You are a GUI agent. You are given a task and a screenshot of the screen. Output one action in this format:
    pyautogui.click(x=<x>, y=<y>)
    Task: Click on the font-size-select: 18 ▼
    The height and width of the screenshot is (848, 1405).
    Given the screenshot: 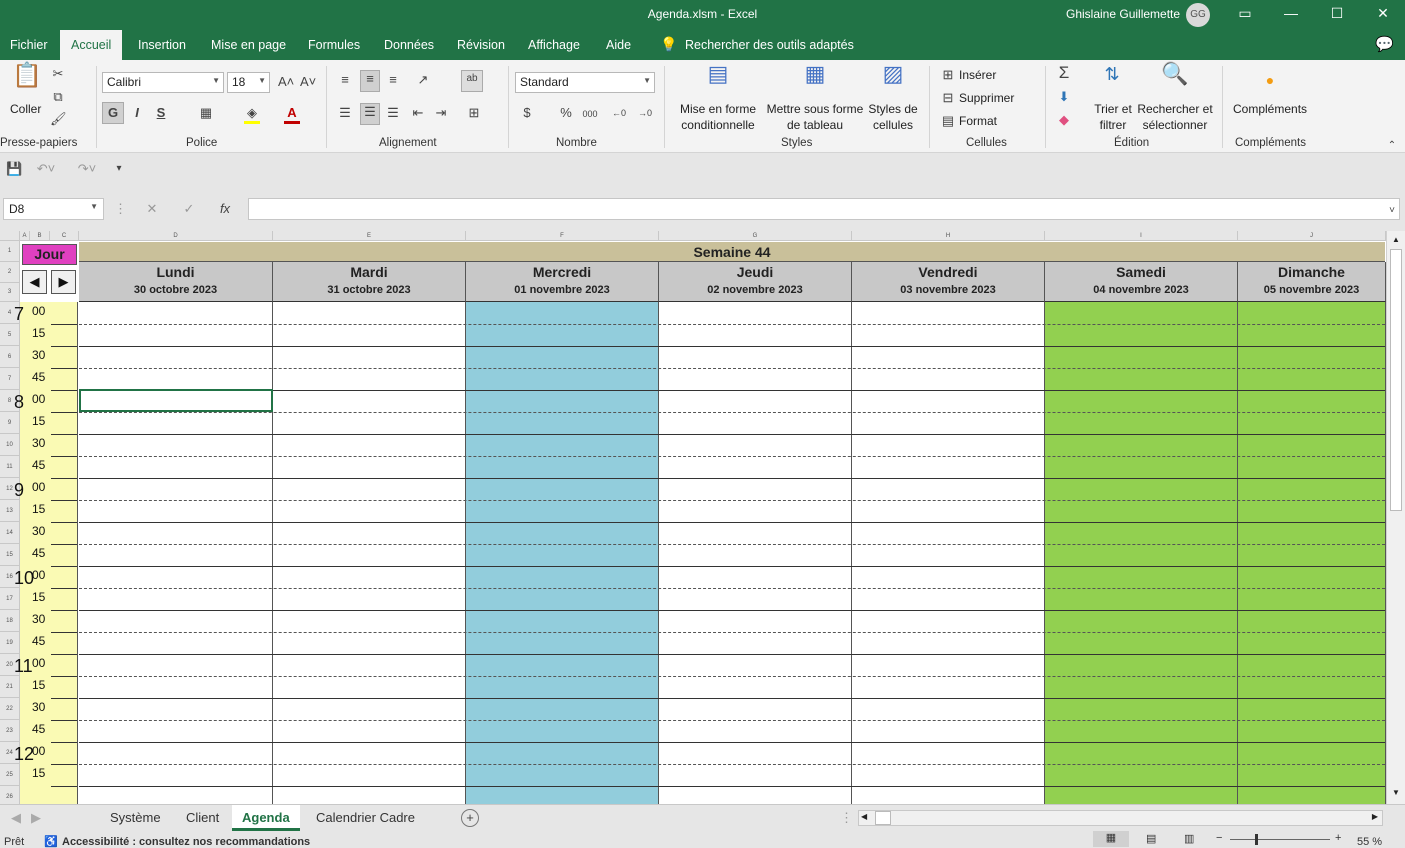 What is the action you would take?
    pyautogui.click(x=248, y=82)
    